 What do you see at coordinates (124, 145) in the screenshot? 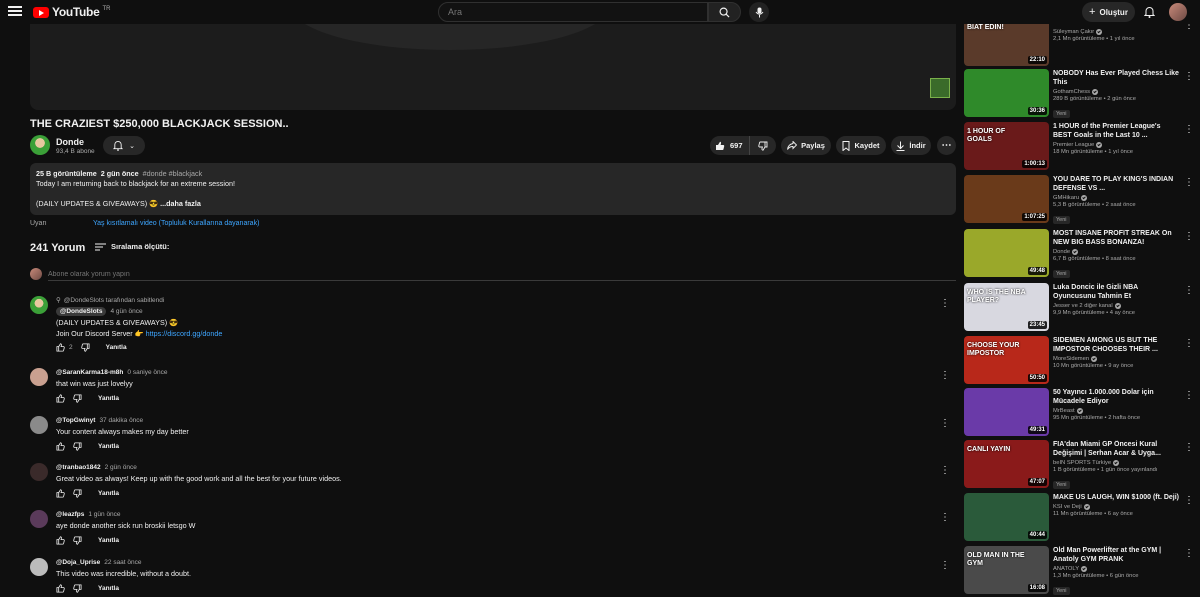
I see `subscription-bell-button: ⌄` at bounding box center [124, 145].